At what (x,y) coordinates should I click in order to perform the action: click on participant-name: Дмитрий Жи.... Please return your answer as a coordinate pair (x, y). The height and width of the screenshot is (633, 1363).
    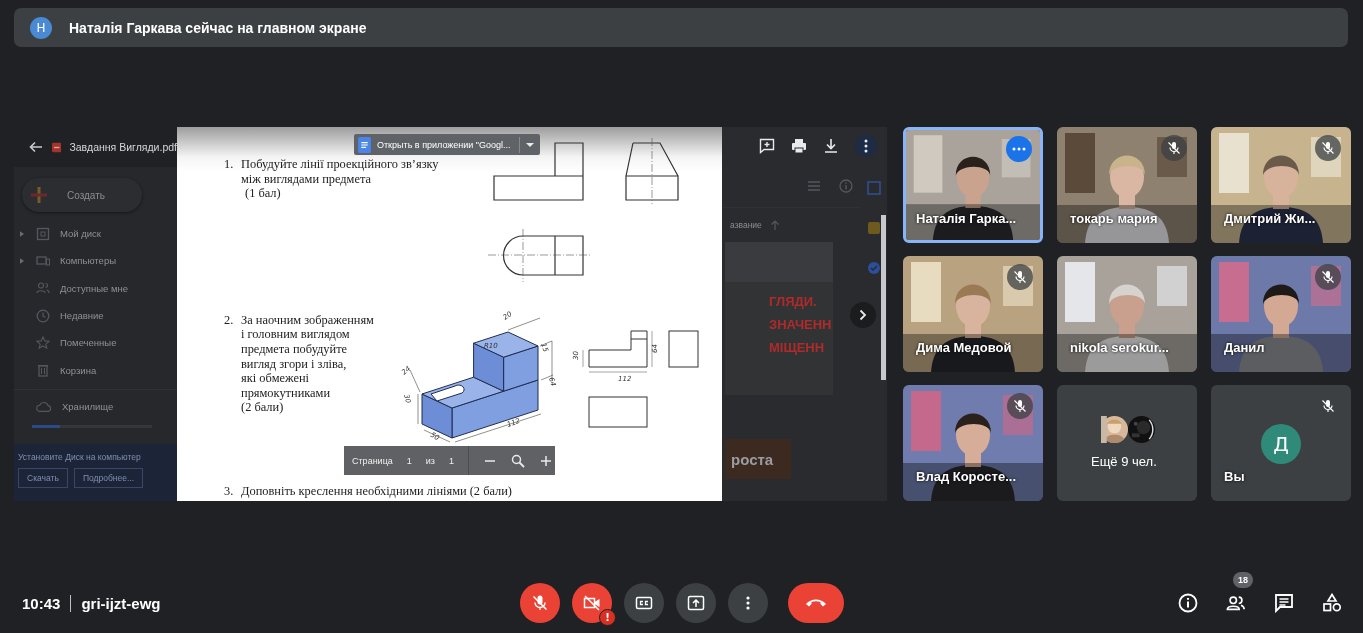
    Looking at the image, I should click on (1270, 218).